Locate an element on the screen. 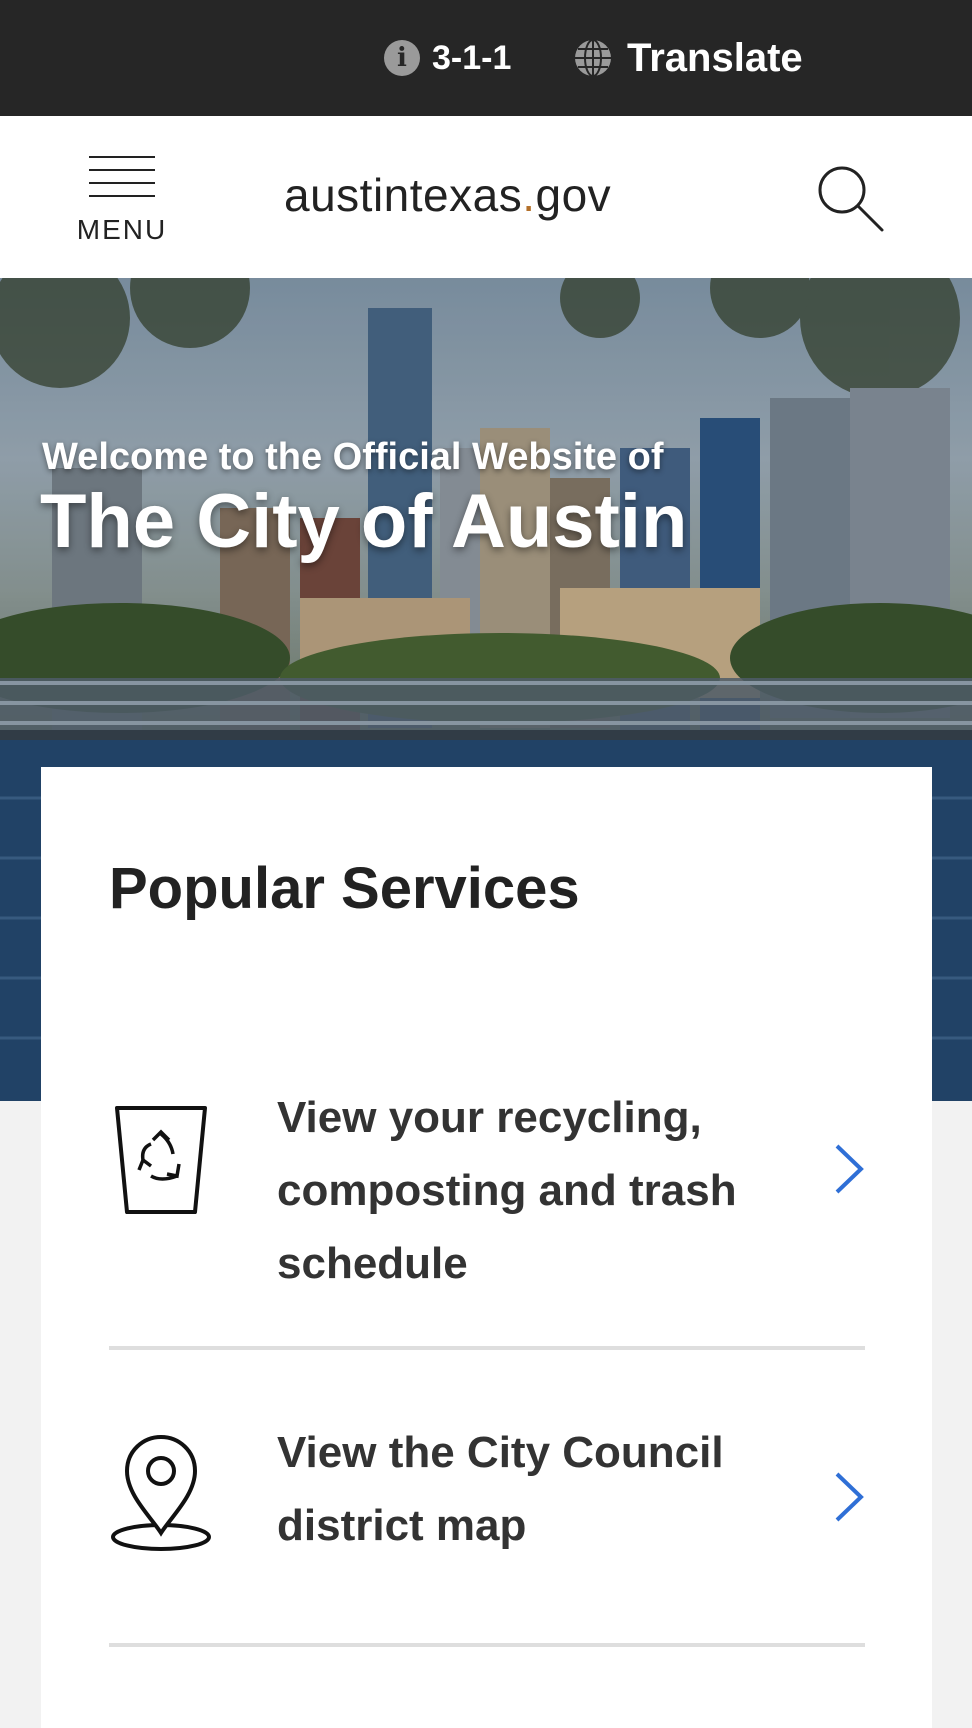 The width and height of the screenshot is (972, 1728). search-icon is located at coordinates (851, 199).